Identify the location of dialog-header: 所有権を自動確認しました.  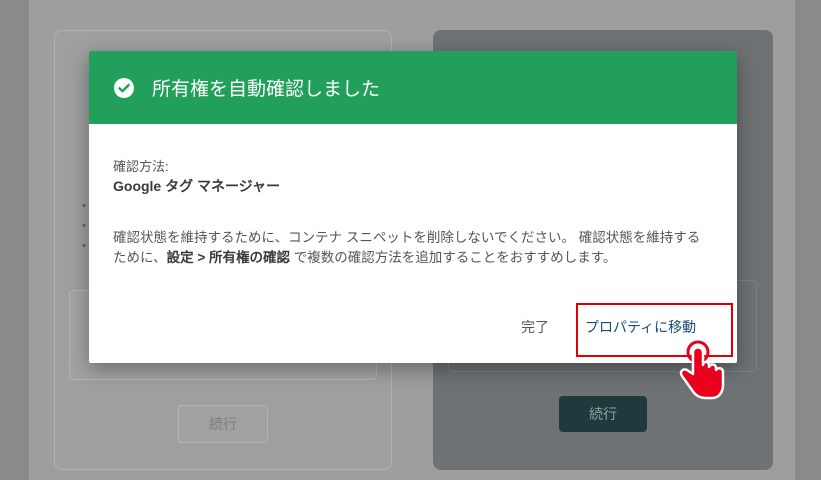
(413, 87).